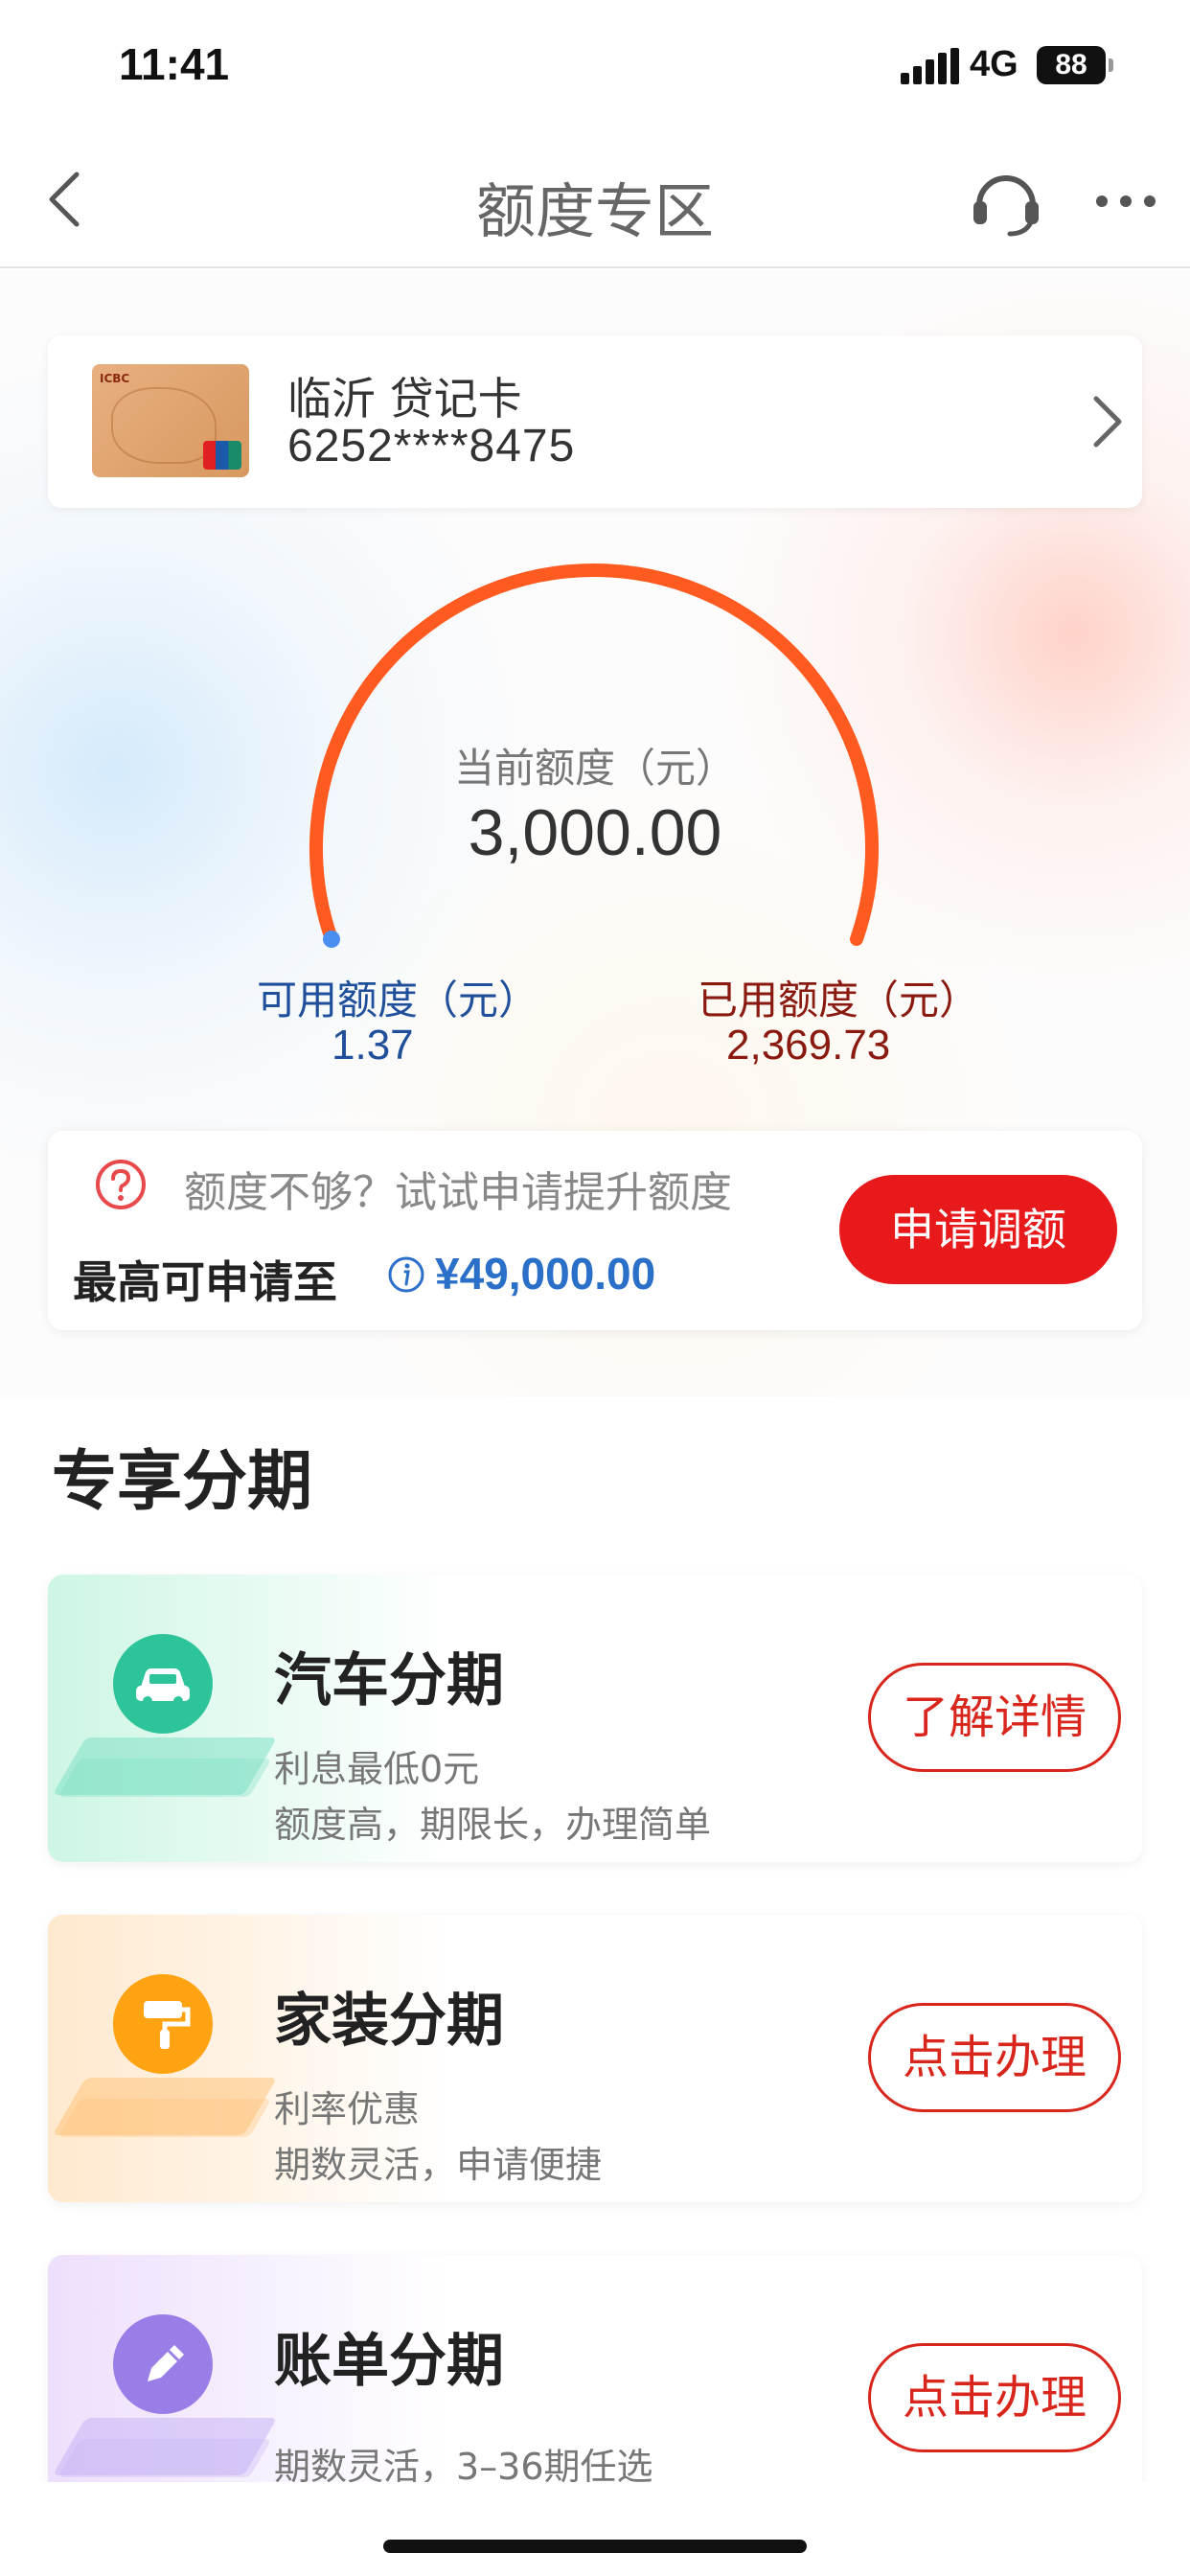 Image resolution: width=1190 pixels, height=2576 pixels. I want to click on paint-roller-icon, so click(163, 2024).